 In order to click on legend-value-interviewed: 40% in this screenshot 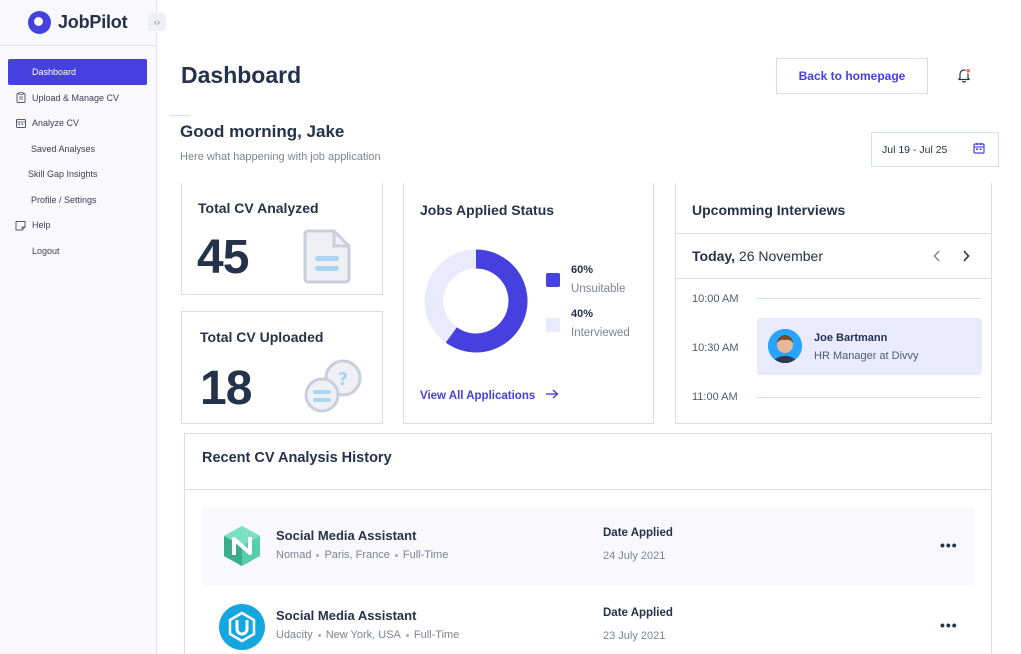, I will do `click(582, 314)`.